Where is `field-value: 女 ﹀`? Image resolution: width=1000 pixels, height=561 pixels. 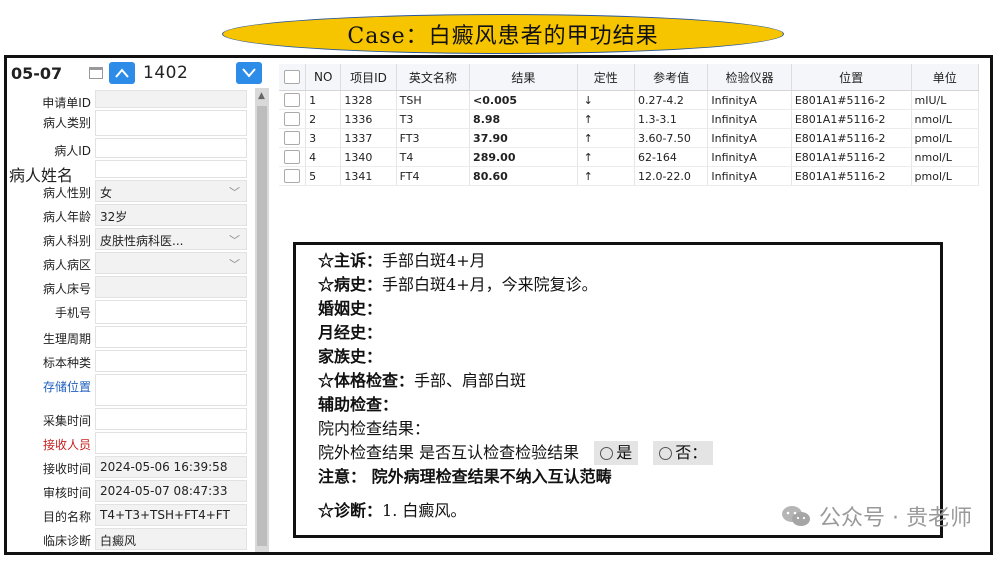
field-value: 女 ﹀ is located at coordinates (171, 191).